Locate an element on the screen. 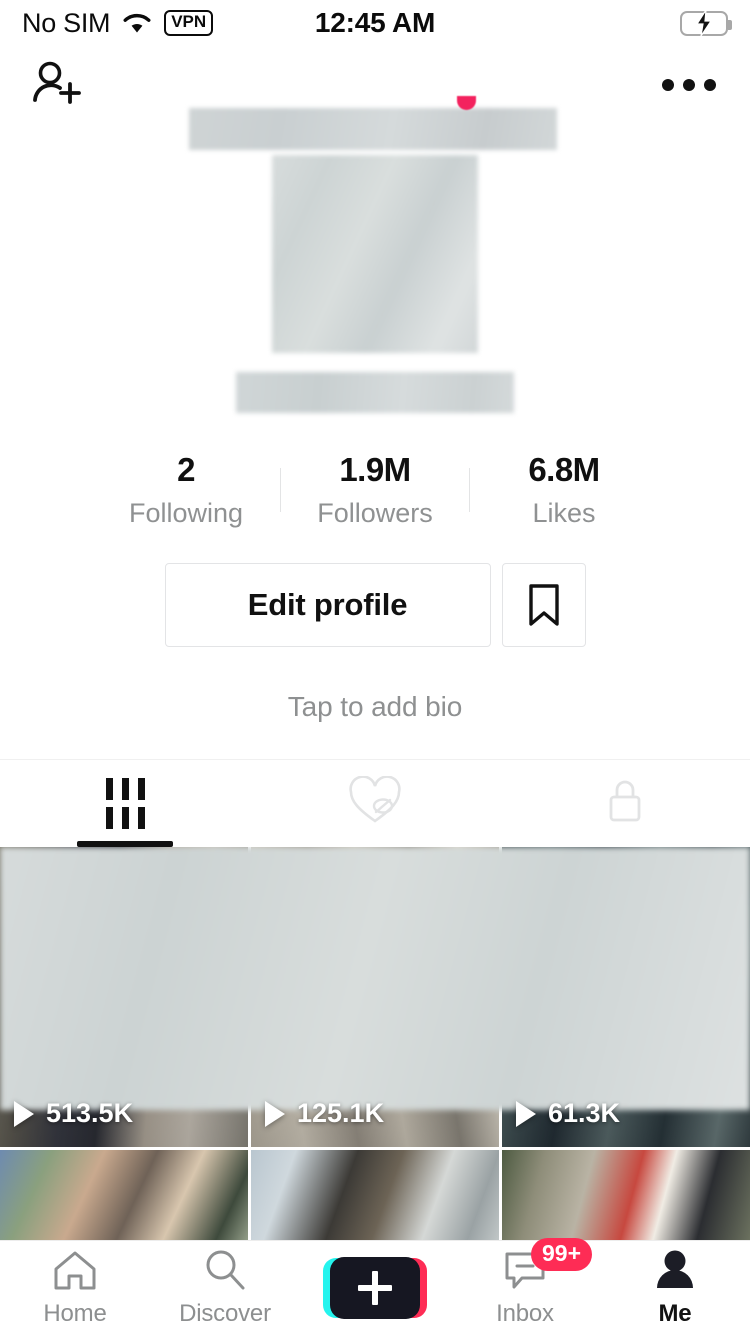 The image size is (750, 1334). tab-home: Home is located at coordinates (75, 1287).